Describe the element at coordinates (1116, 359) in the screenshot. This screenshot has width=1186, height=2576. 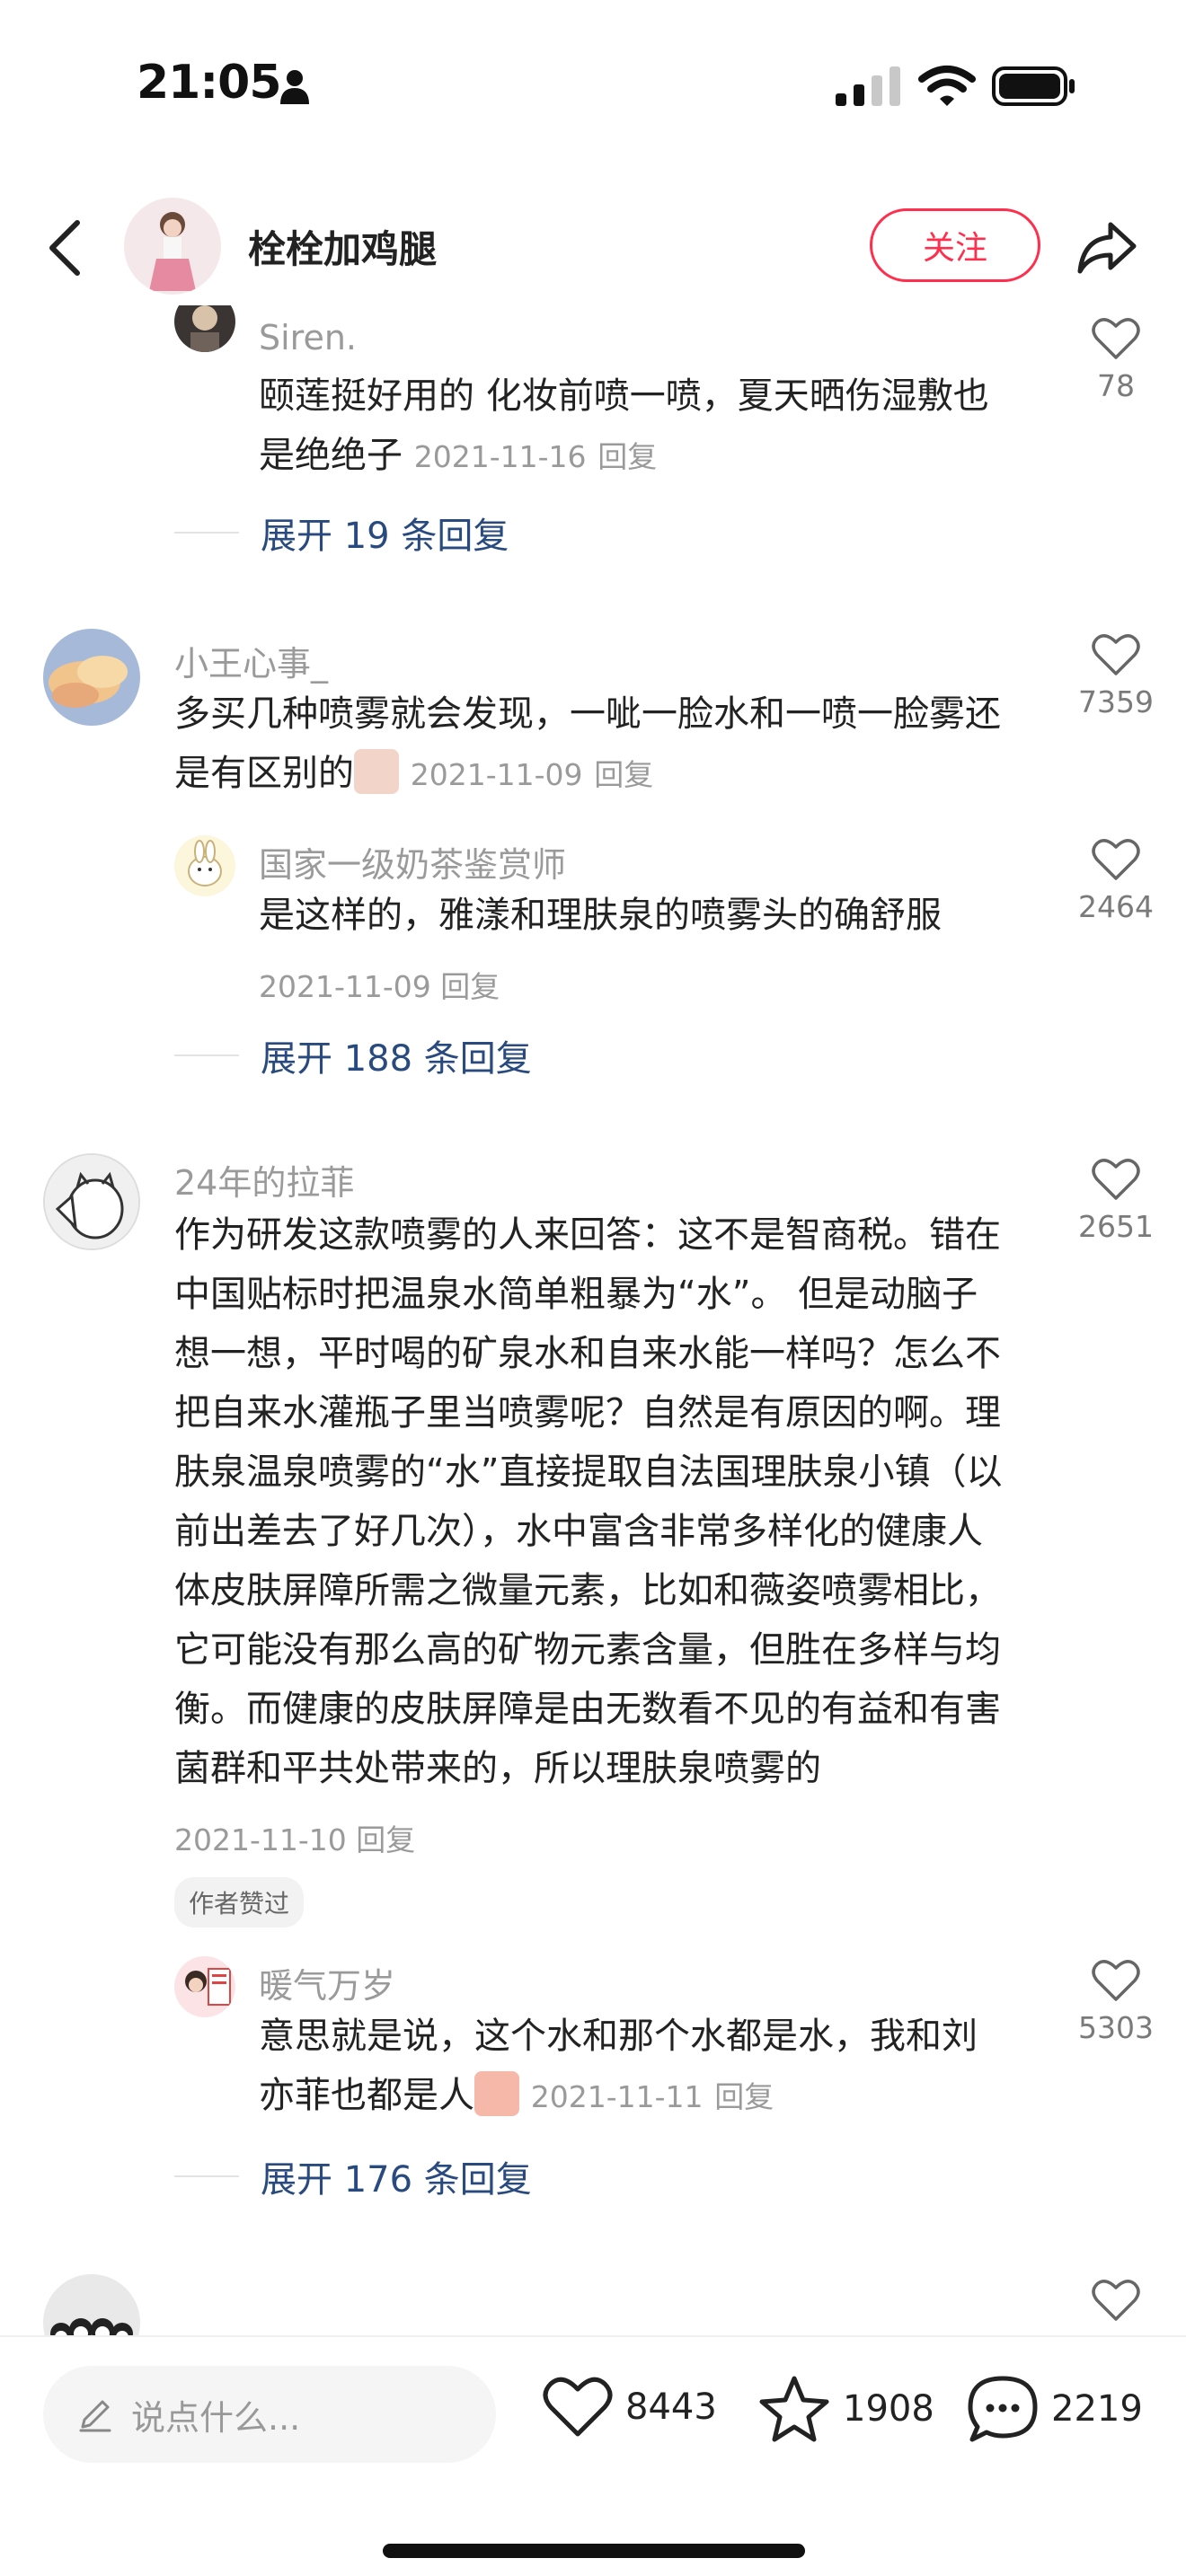
I see `like-button: 78` at that location.